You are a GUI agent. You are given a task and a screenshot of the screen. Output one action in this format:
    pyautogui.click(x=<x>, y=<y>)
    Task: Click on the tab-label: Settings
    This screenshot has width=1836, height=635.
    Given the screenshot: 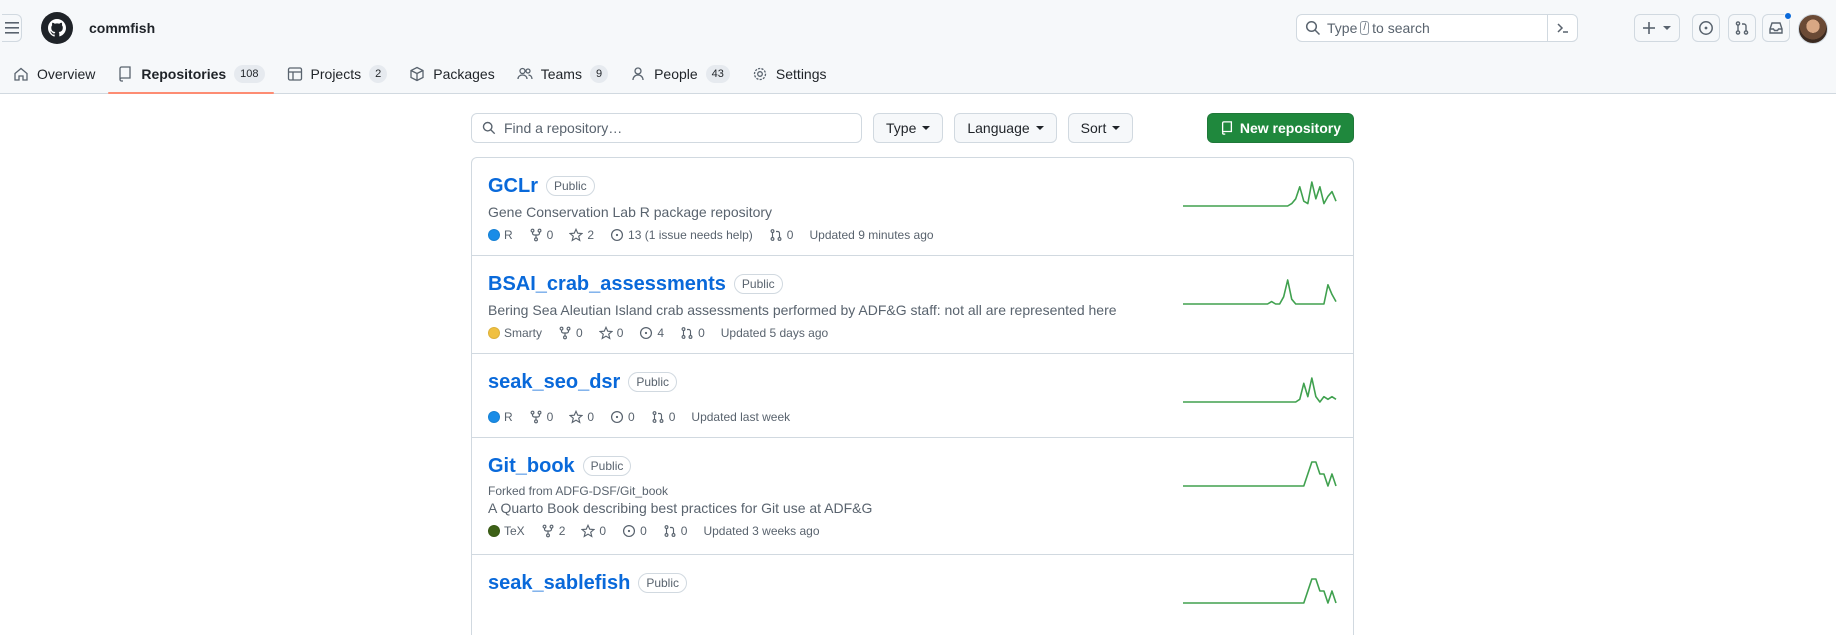 What is the action you would take?
    pyautogui.click(x=801, y=74)
    